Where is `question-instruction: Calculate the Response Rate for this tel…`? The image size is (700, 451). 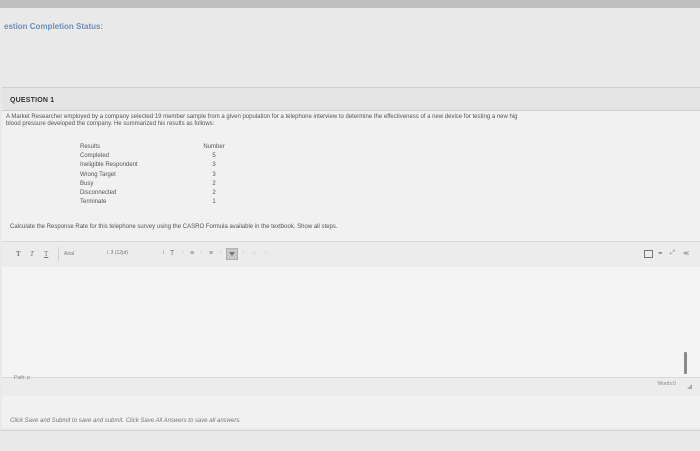
question-instruction: Calculate the Response Rate for this tel… is located at coordinates (174, 227).